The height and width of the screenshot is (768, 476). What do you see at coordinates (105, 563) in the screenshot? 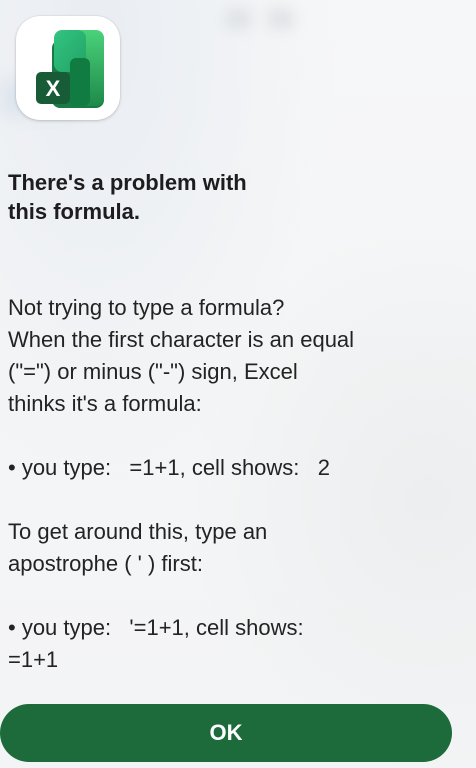
I see `message-line: apostrophe ( ' ) first:` at bounding box center [105, 563].